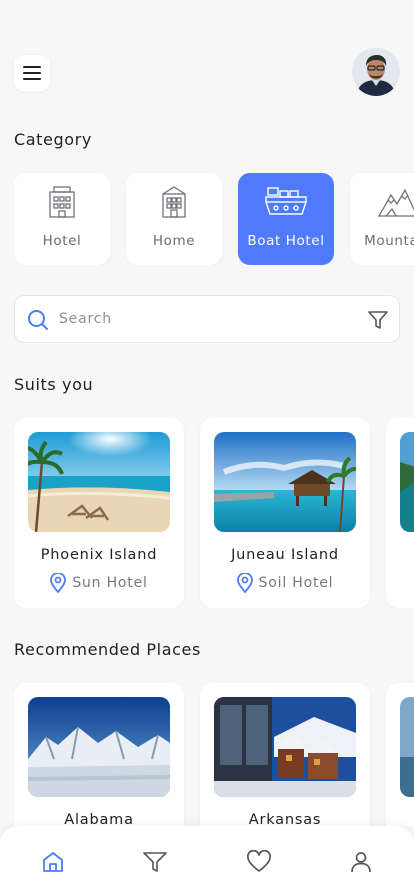 The height and width of the screenshot is (896, 414). I want to click on place-location-text: Soil Hotel, so click(296, 583).